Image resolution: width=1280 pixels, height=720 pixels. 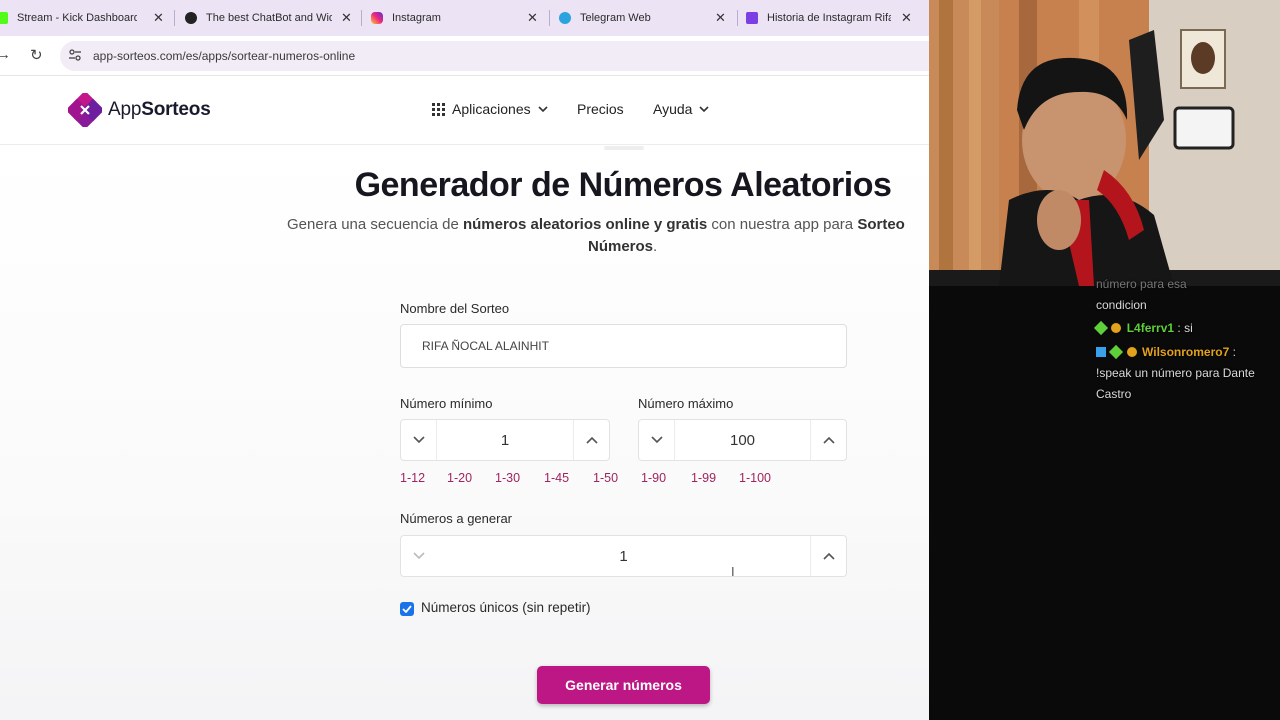 What do you see at coordinates (36, 55) in the screenshot?
I see `reload-icon: ↻` at bounding box center [36, 55].